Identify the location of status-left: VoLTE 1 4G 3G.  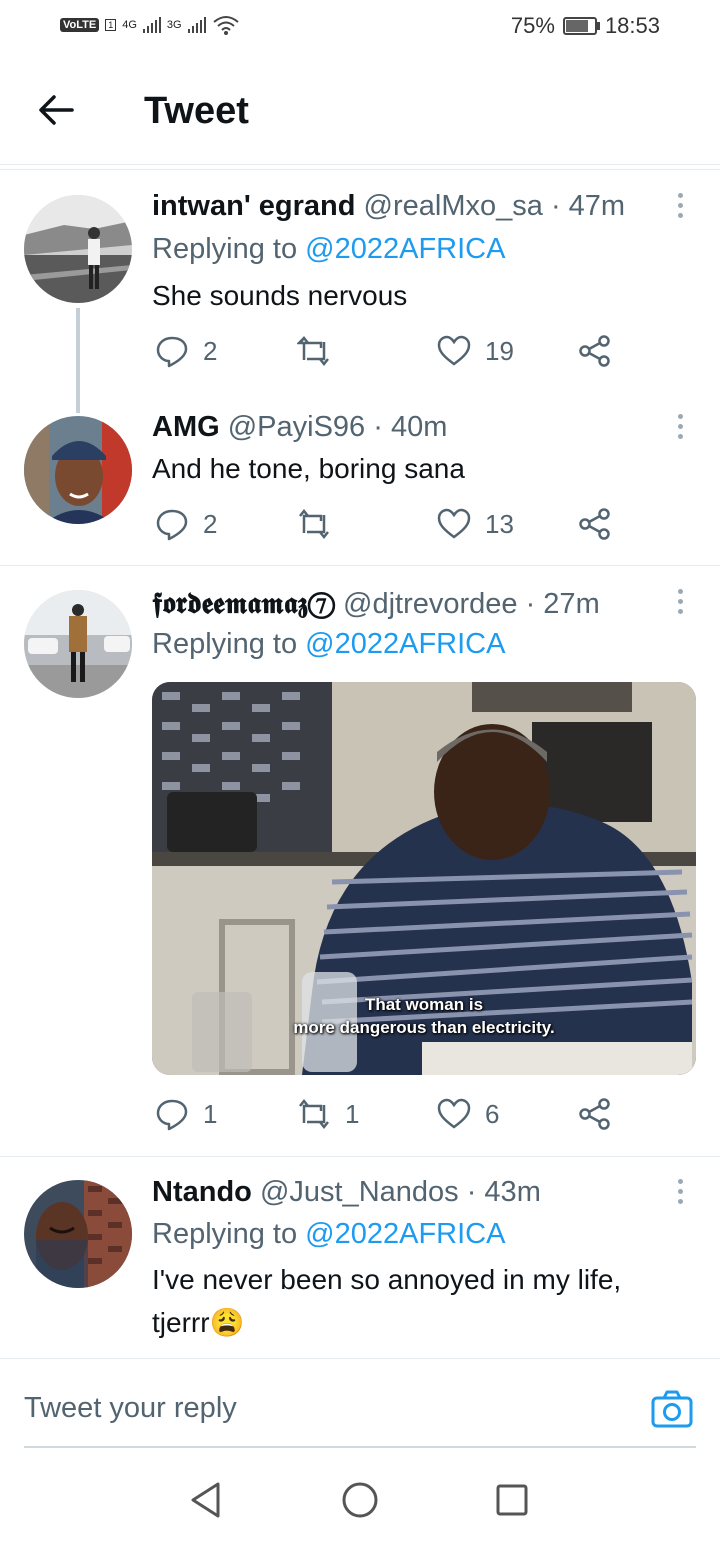
(150, 25).